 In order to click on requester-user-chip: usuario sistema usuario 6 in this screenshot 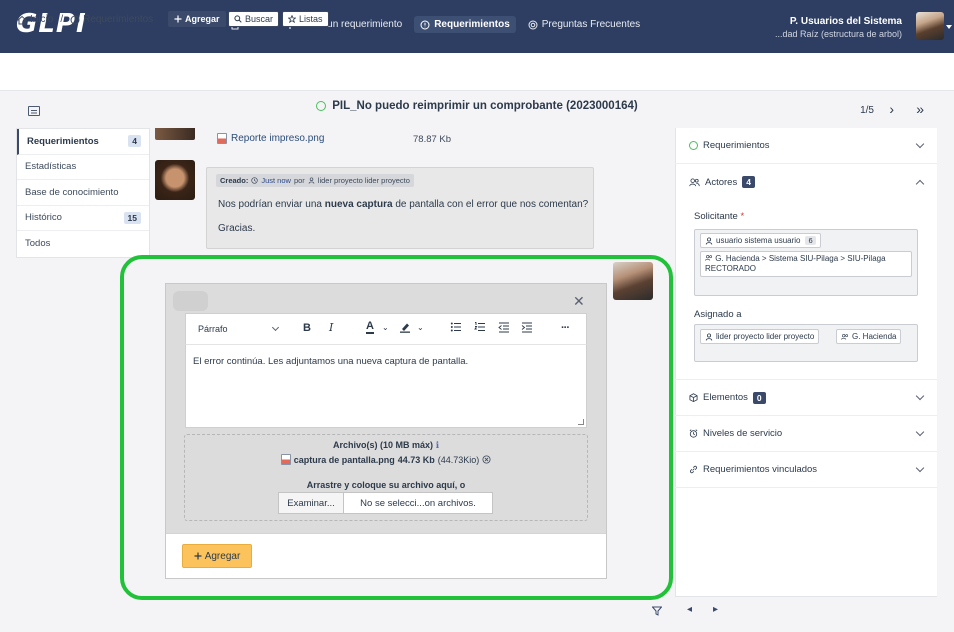, I will do `click(760, 240)`.